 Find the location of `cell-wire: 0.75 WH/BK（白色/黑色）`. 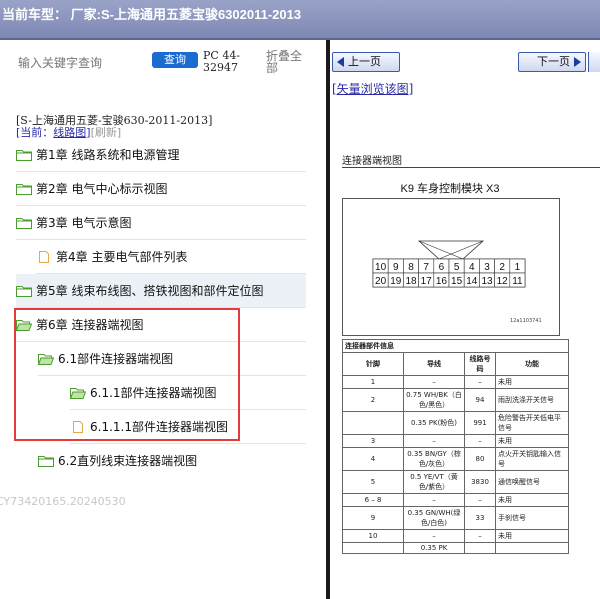

cell-wire: 0.75 WH/BK（白色/黑色） is located at coordinates (434, 400).